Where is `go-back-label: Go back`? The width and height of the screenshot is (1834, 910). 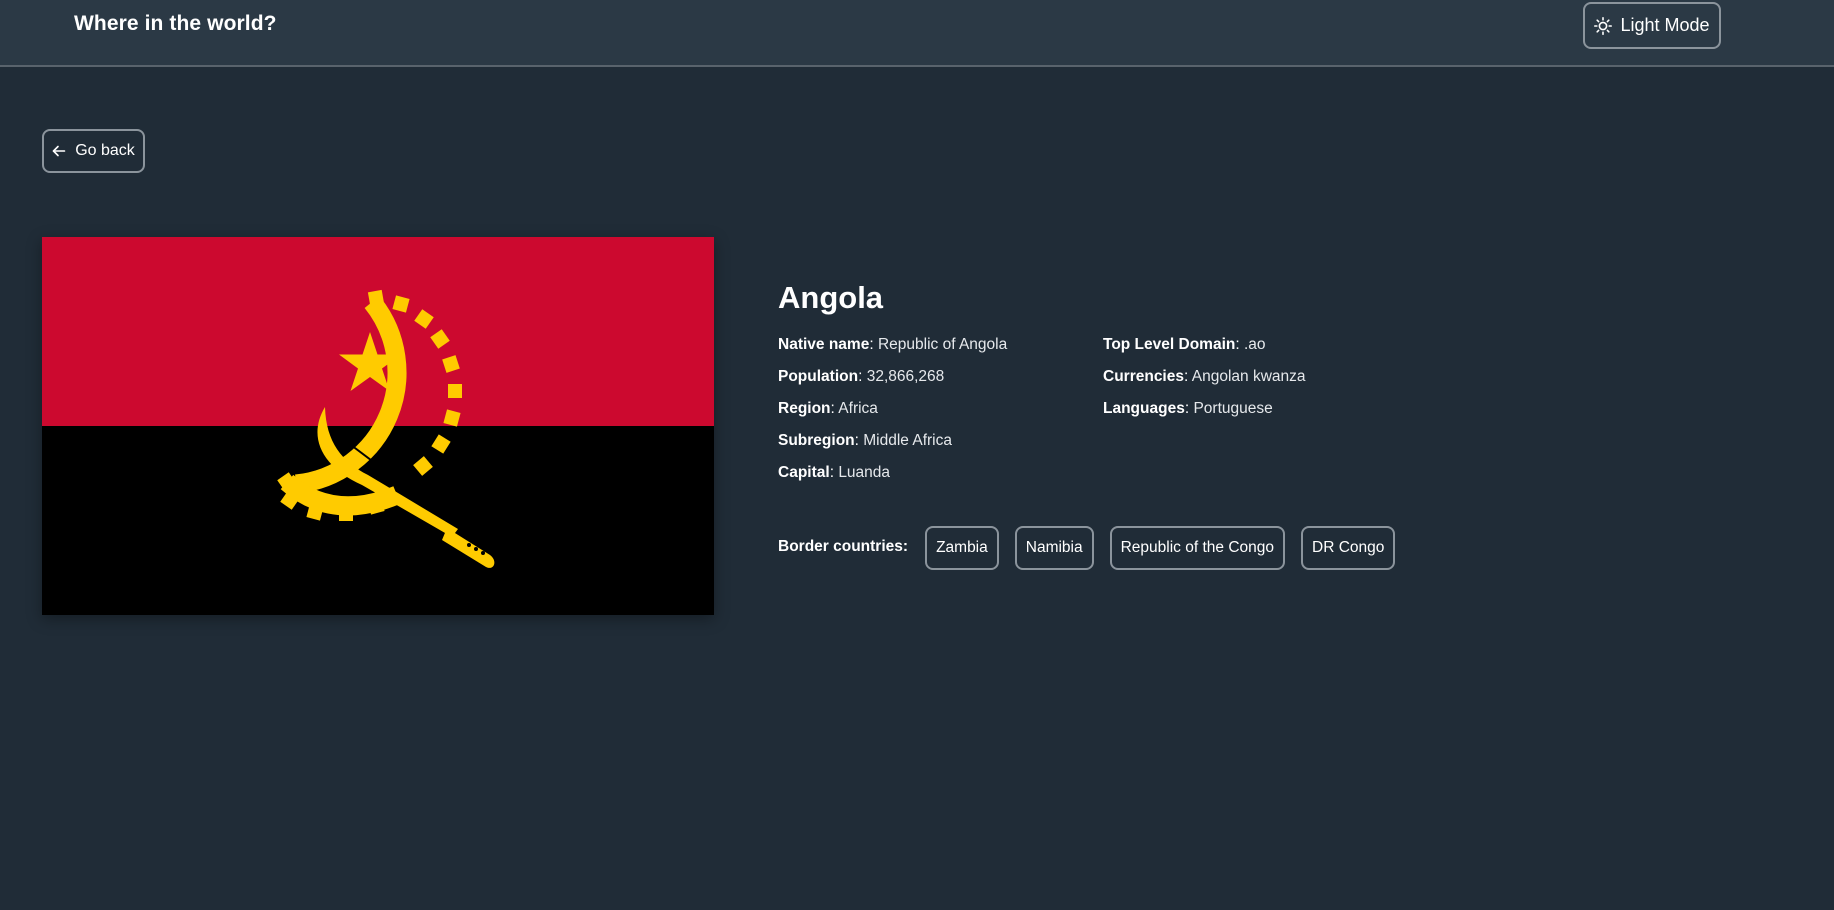
go-back-label: Go back is located at coordinates (105, 150).